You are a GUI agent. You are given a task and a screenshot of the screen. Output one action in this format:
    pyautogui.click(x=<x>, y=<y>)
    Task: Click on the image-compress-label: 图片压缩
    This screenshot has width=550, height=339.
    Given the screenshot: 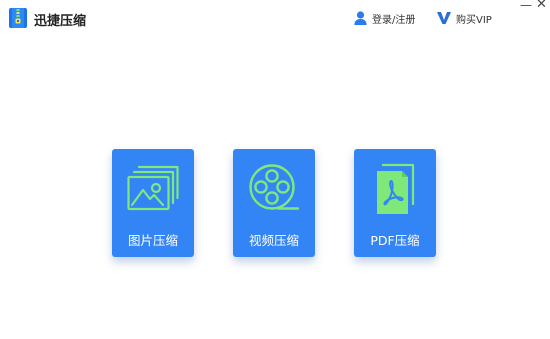 What is the action you would take?
    pyautogui.click(x=152, y=240)
    